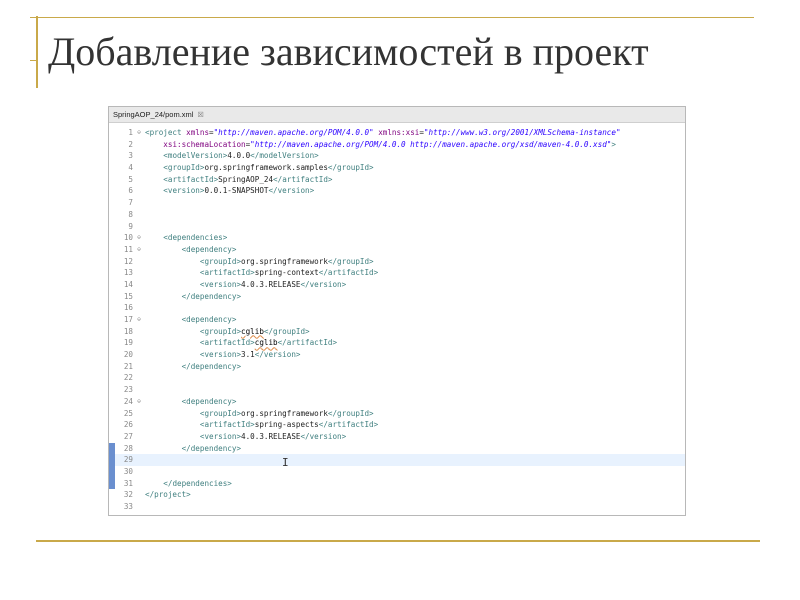  What do you see at coordinates (198, 132) in the screenshot?
I see `code-token-attr: xmlns` at bounding box center [198, 132].